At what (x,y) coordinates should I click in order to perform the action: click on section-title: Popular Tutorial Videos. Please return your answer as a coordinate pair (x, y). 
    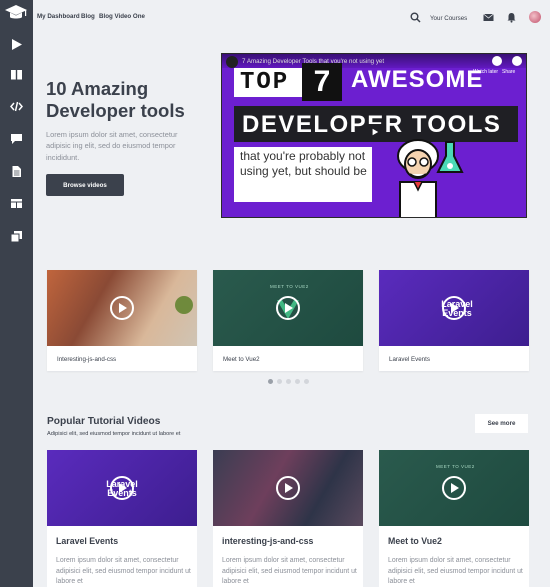
    Looking at the image, I should click on (104, 421).